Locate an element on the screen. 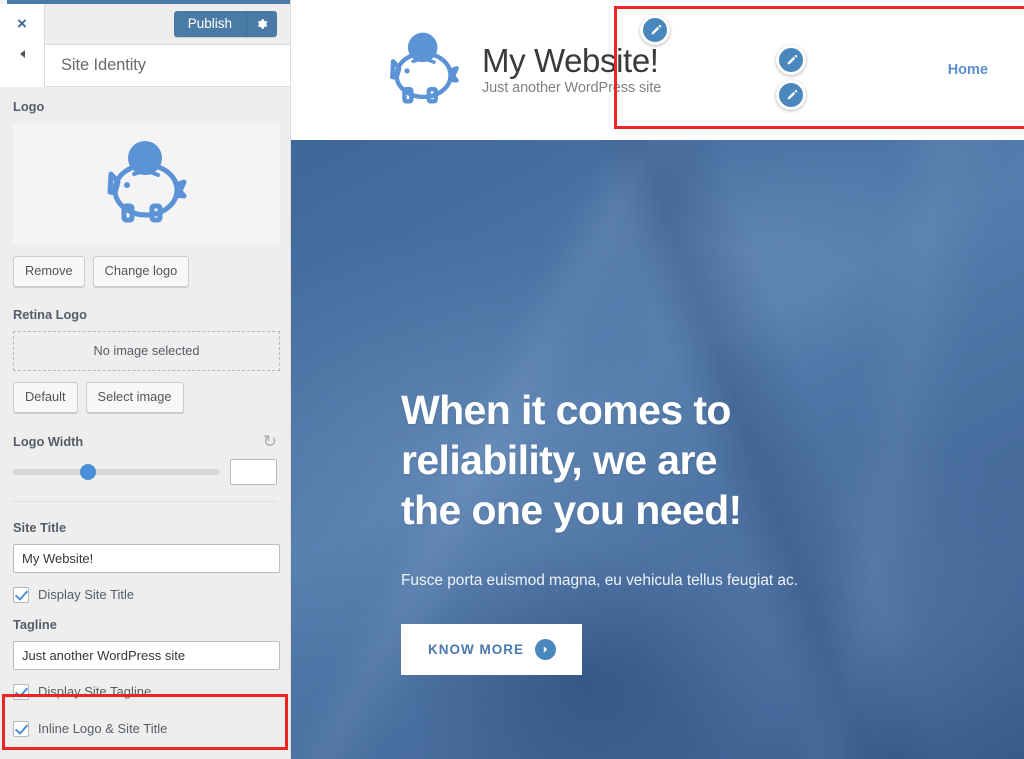 The height and width of the screenshot is (759, 1024). logo-width-label: Logo Width is located at coordinates (48, 441).